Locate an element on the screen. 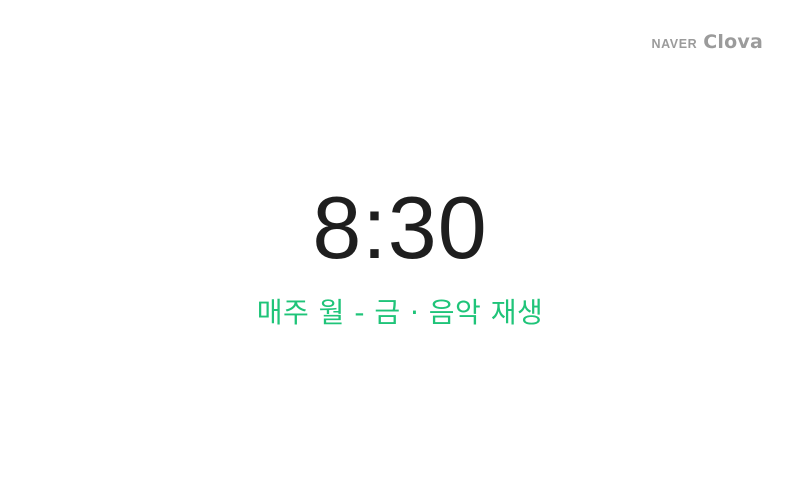 This screenshot has width=800, height=500. brand-naver-text: NAVER is located at coordinates (674, 44).